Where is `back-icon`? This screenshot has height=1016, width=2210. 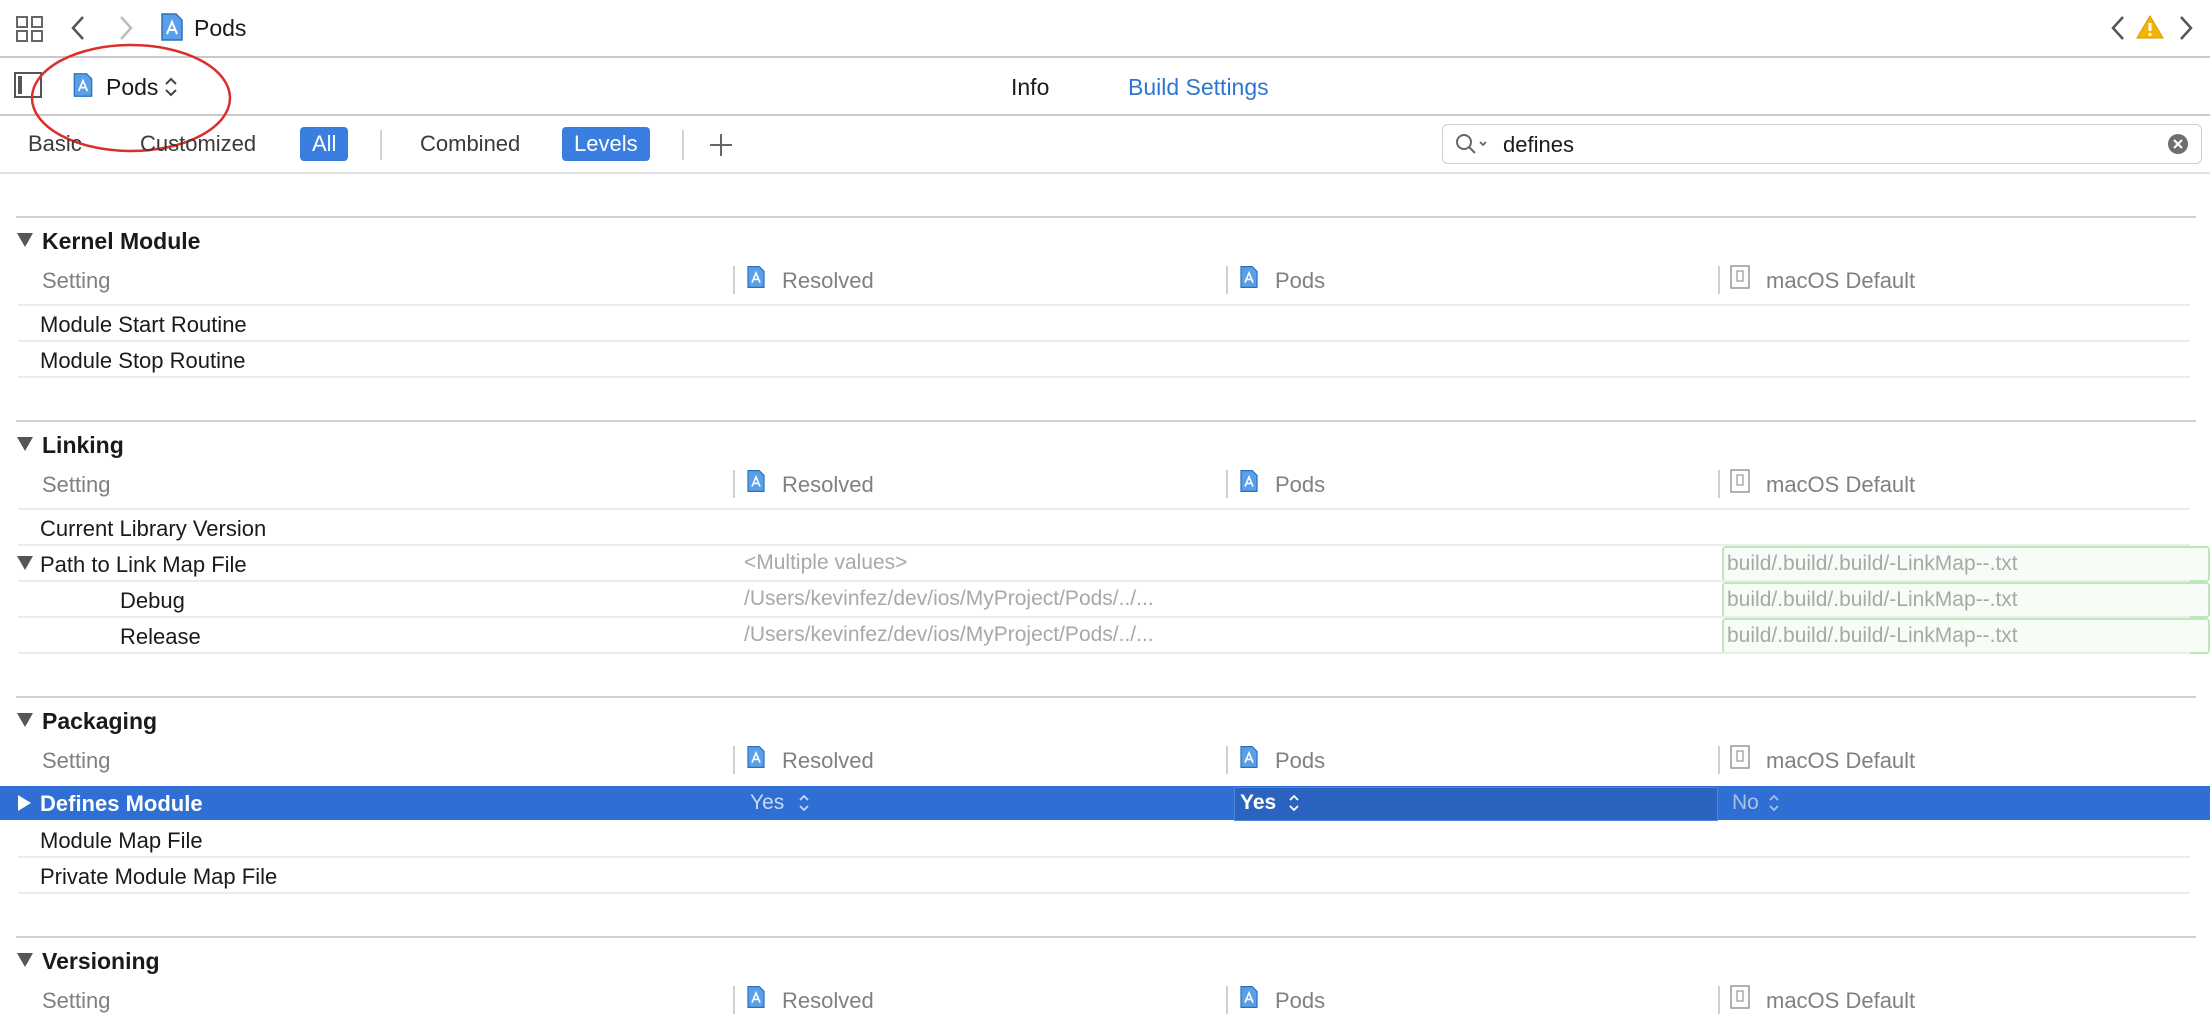 back-icon is located at coordinates (78, 28).